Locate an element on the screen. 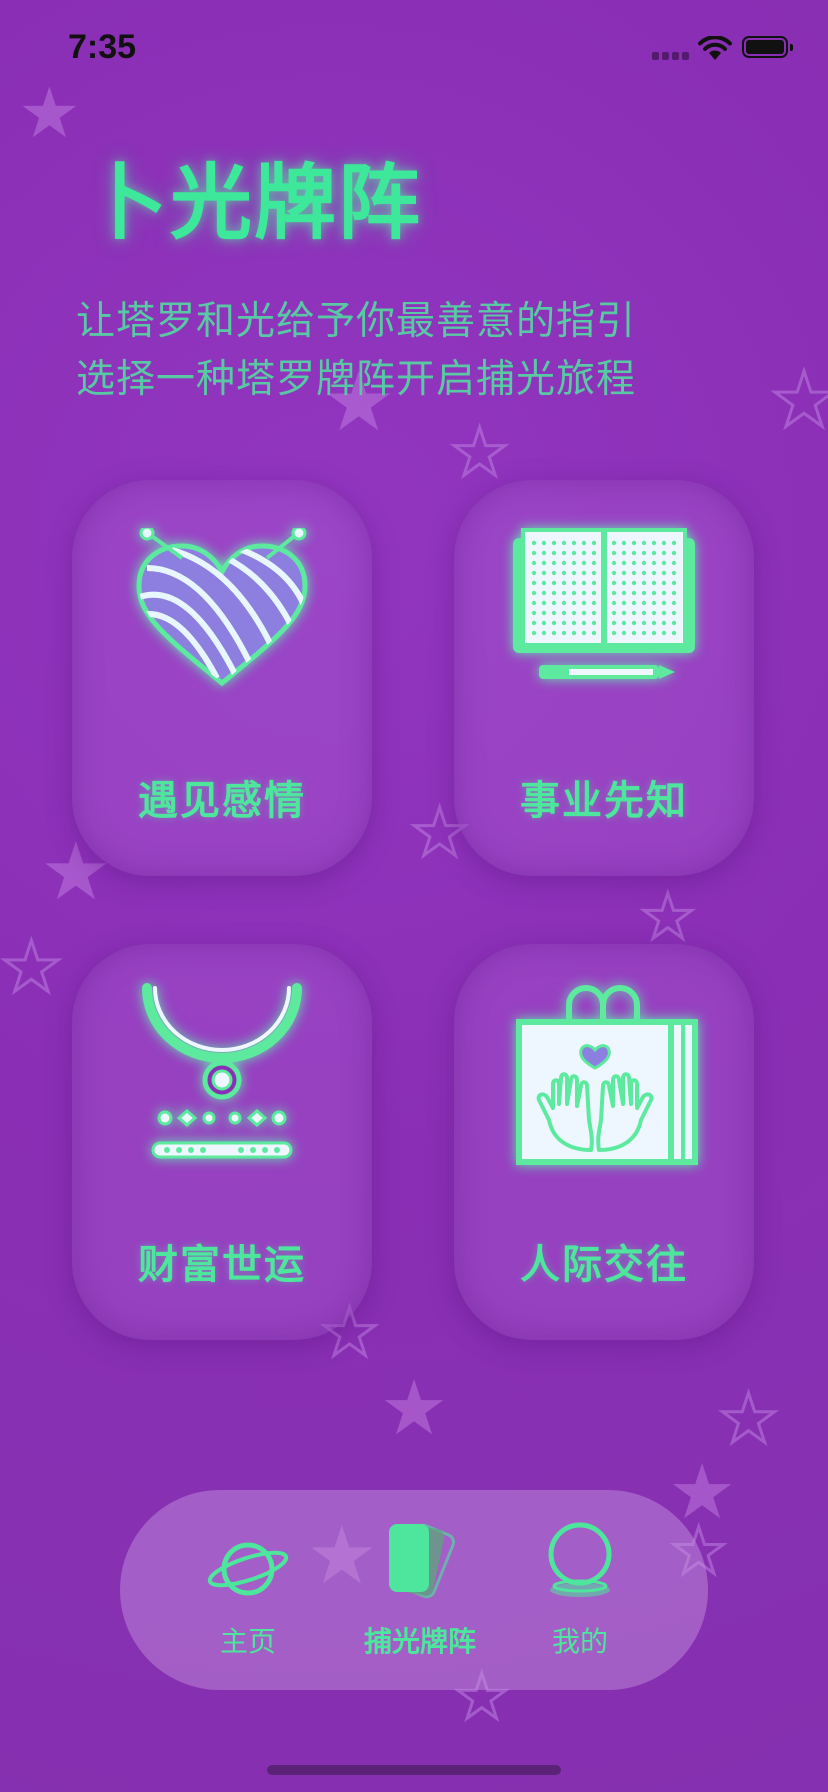  spread-card-wealth: 财富世运 is located at coordinates (222, 1142).